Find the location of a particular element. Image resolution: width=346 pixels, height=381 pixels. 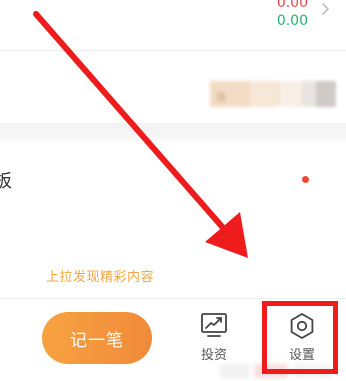

pull-up-hint: 上拉发现精彩内容 is located at coordinates (99, 277).